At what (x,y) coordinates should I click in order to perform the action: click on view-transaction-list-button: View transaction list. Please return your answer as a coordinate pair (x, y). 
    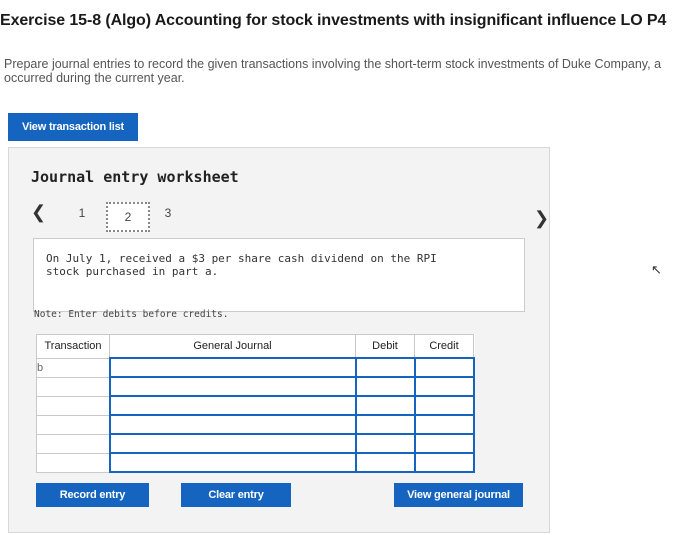
    Looking at the image, I should click on (73, 127).